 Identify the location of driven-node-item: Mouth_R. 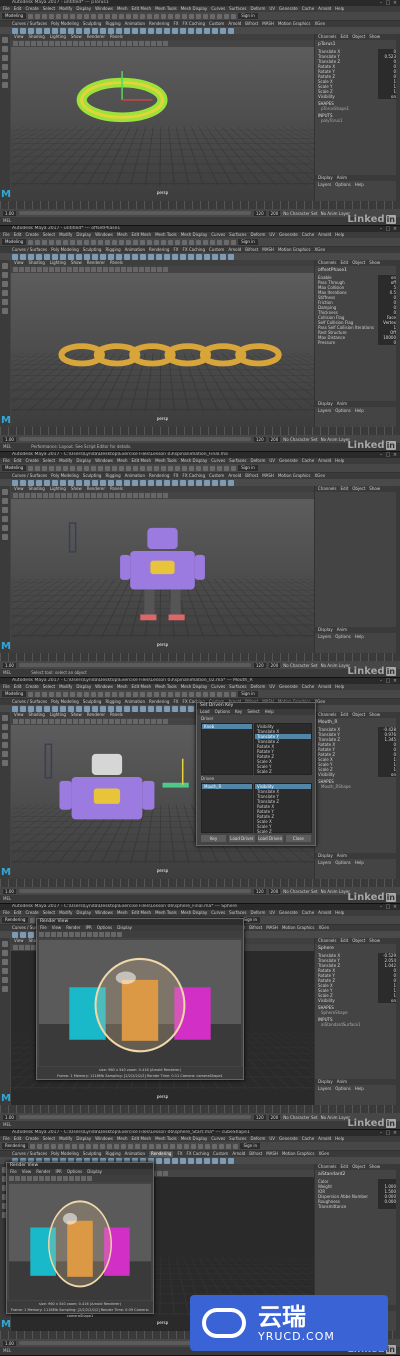
(227, 786).